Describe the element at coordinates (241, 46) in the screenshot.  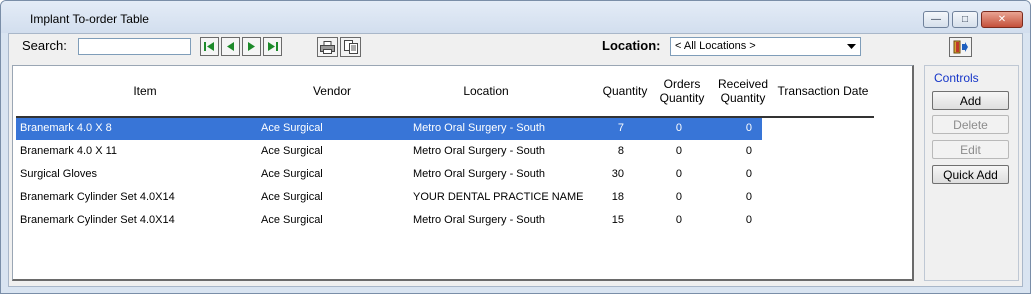
I see `record-navigation` at that location.